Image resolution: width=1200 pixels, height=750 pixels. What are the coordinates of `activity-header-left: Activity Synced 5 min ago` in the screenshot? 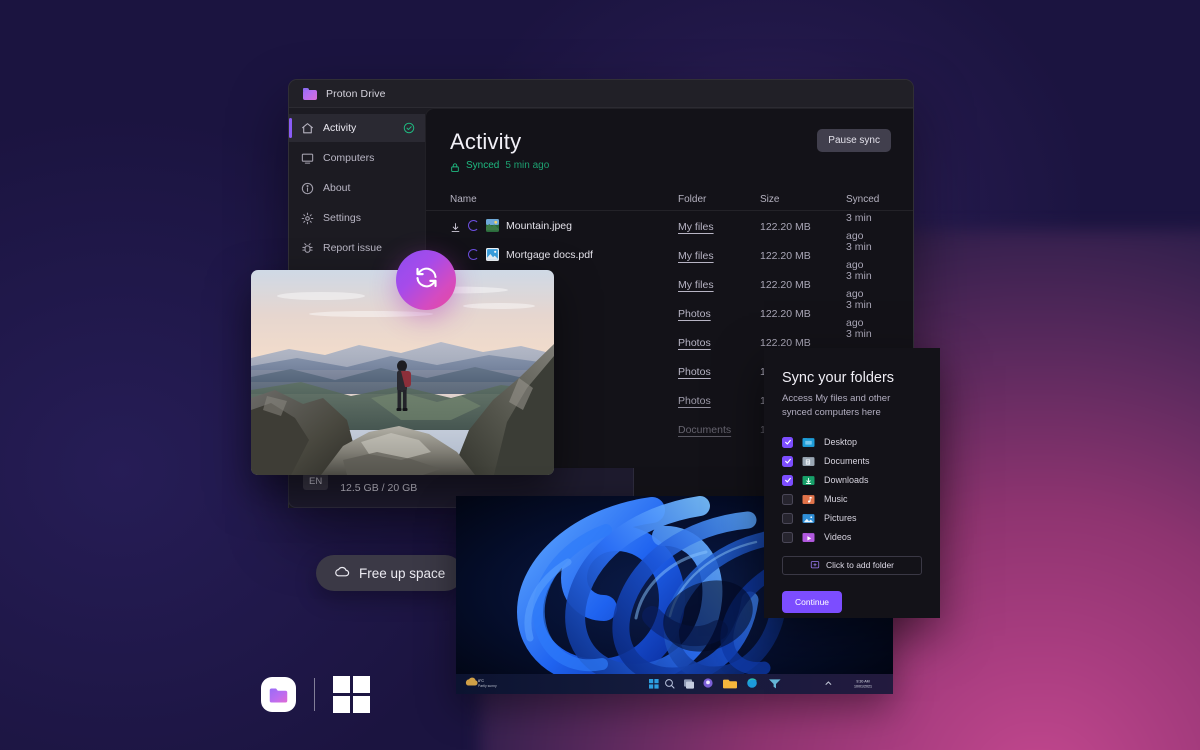 It's located at (500, 150).